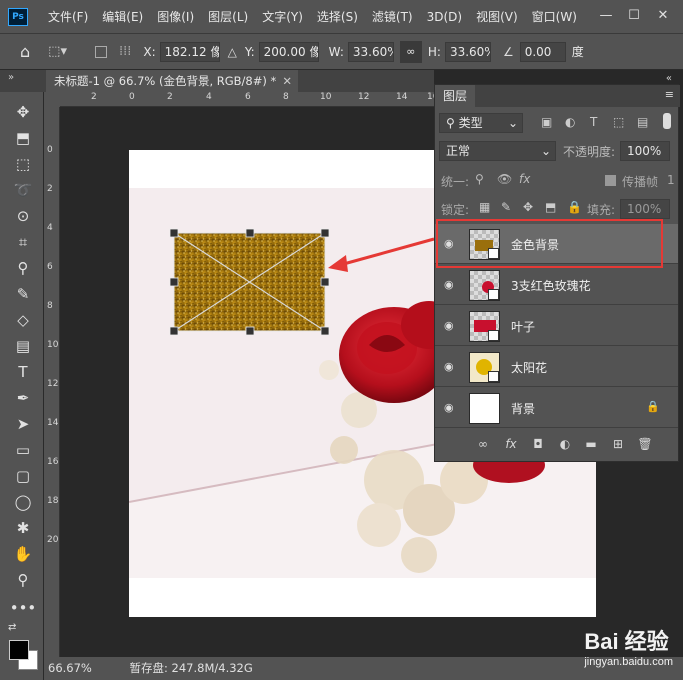 The height and width of the screenshot is (680, 683). I want to click on lock-label: 锁定:, so click(455, 210).